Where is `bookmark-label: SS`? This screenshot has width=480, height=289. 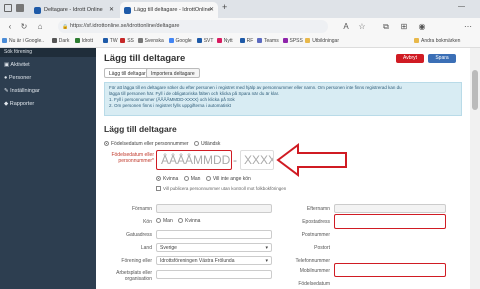 bookmark-label: SS is located at coordinates (130, 41).